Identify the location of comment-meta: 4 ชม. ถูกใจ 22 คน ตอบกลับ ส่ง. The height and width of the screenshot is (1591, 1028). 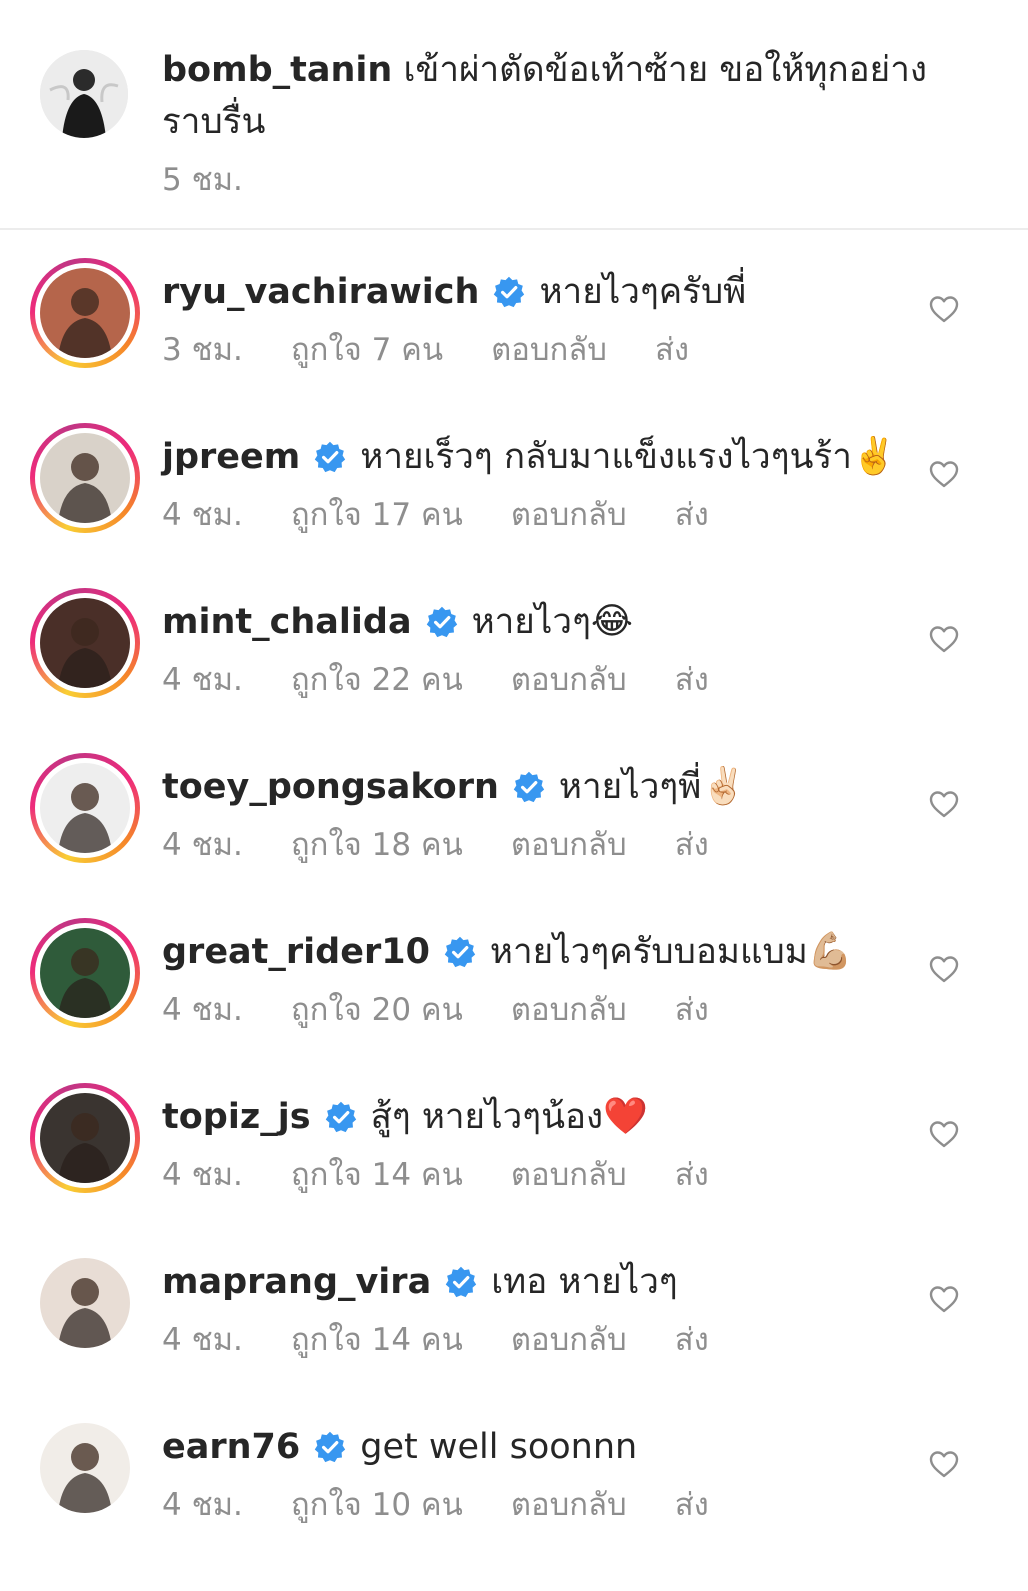
(459, 680).